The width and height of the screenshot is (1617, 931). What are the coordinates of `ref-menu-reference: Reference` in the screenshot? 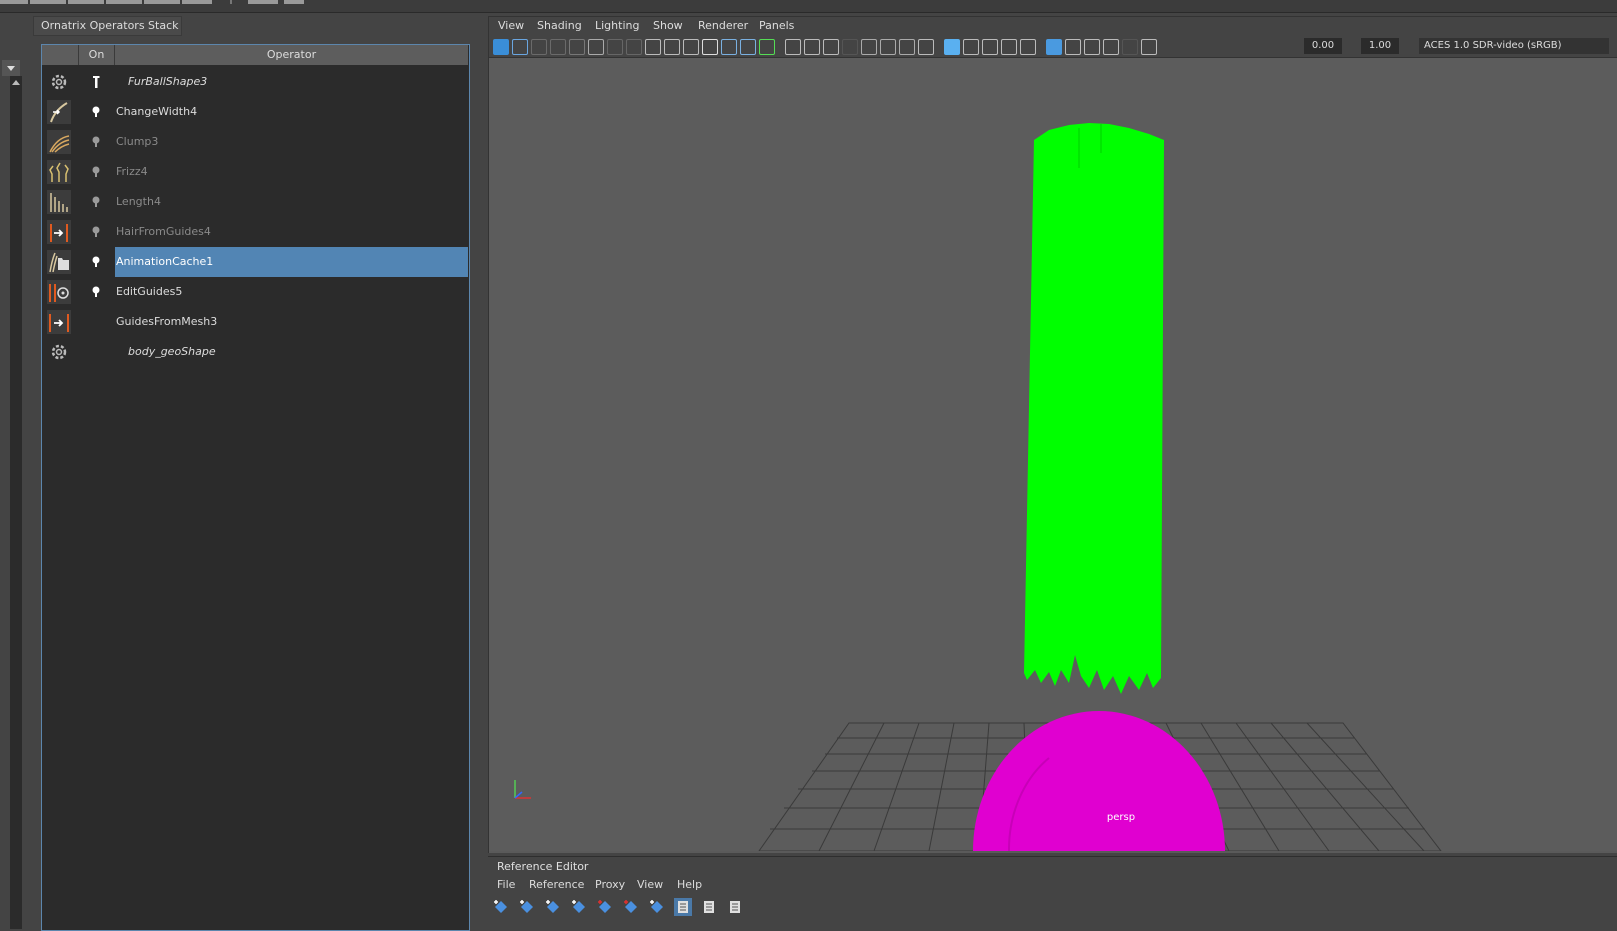 It's located at (556, 885).